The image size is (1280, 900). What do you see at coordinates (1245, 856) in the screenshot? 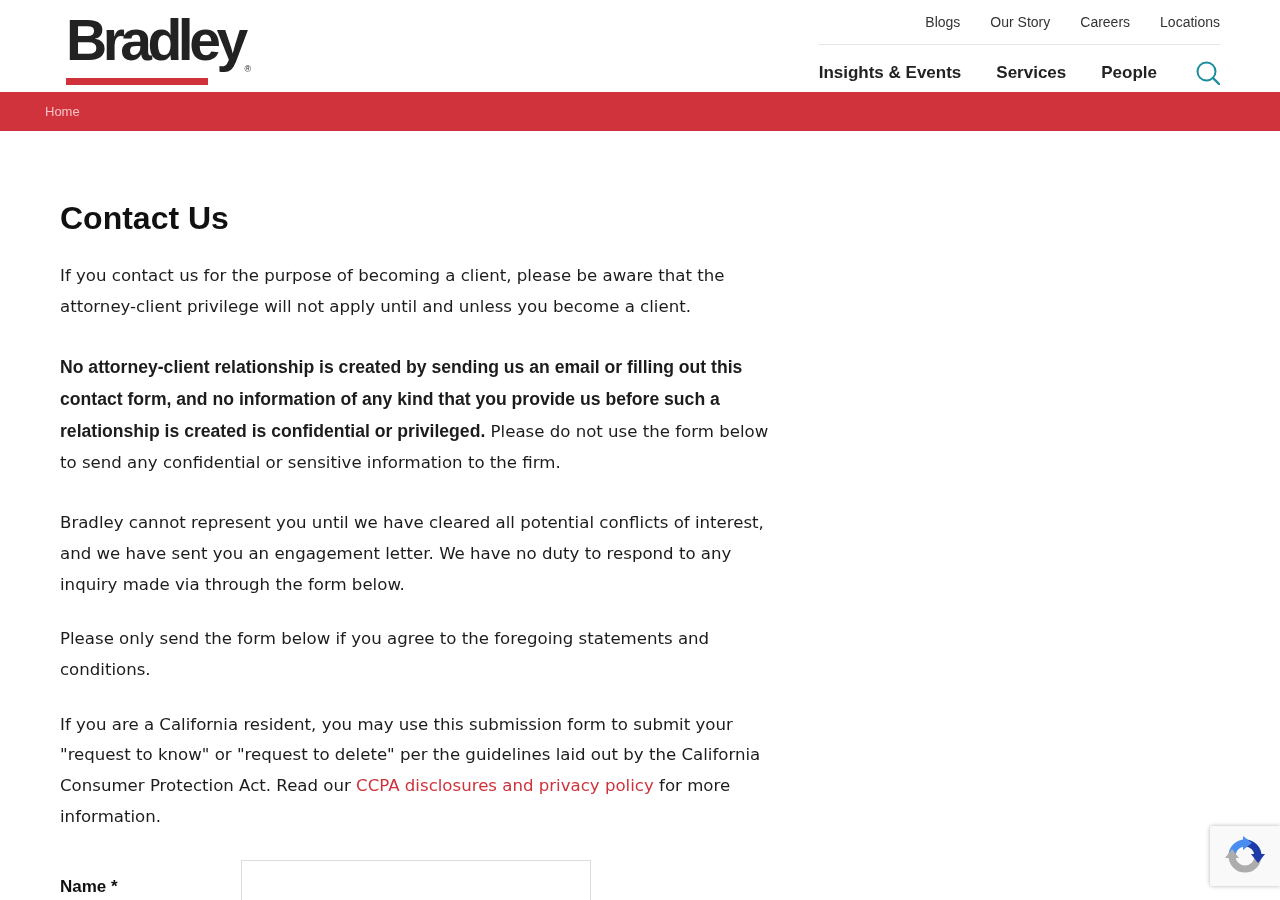
I see `circular-arrows-icon` at bounding box center [1245, 856].